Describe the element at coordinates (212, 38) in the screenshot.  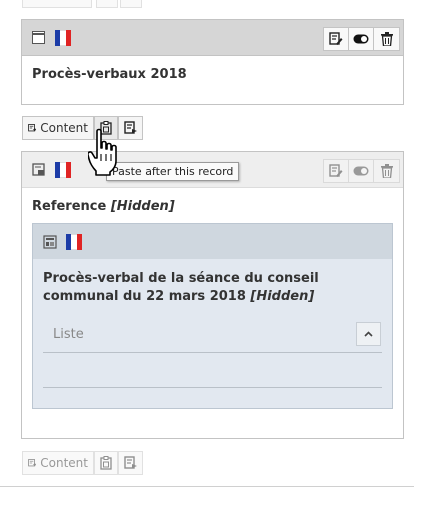
I see `record-header` at that location.